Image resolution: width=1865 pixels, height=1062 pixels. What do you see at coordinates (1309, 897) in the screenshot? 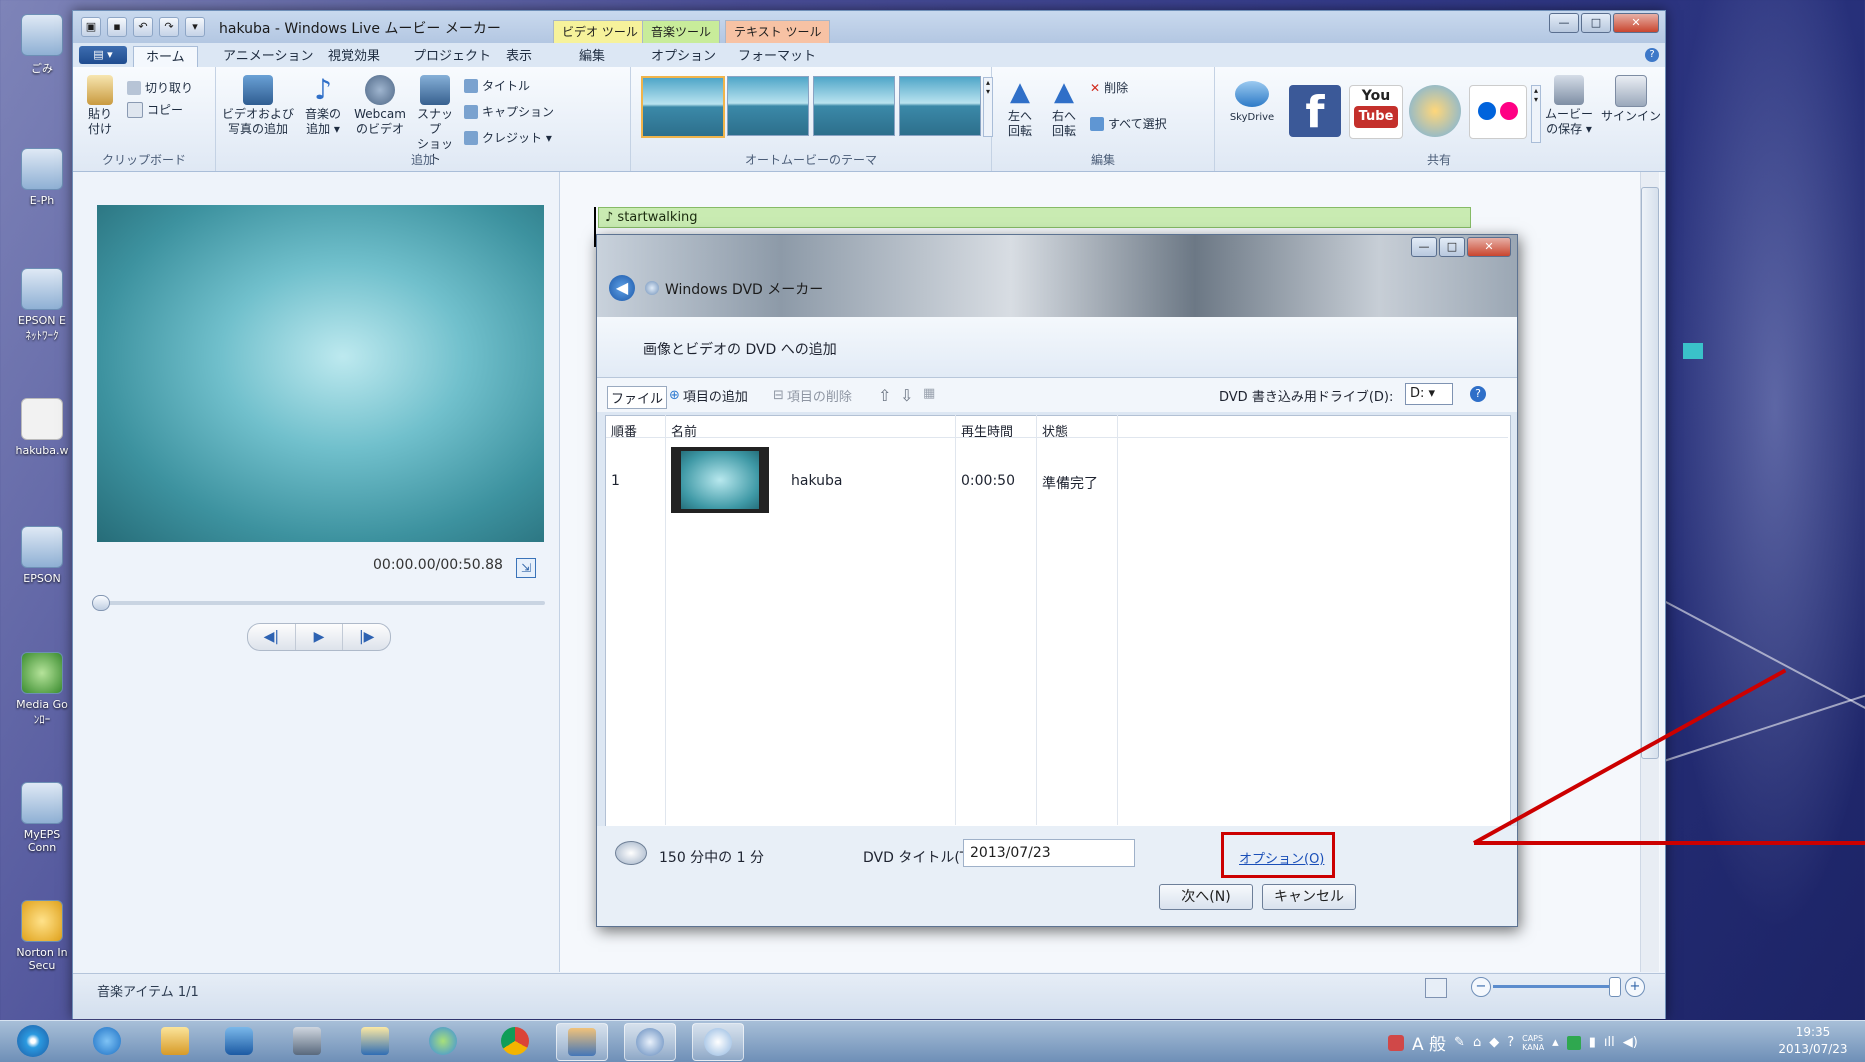
I see `cancel-button: キャンセル` at bounding box center [1309, 897].